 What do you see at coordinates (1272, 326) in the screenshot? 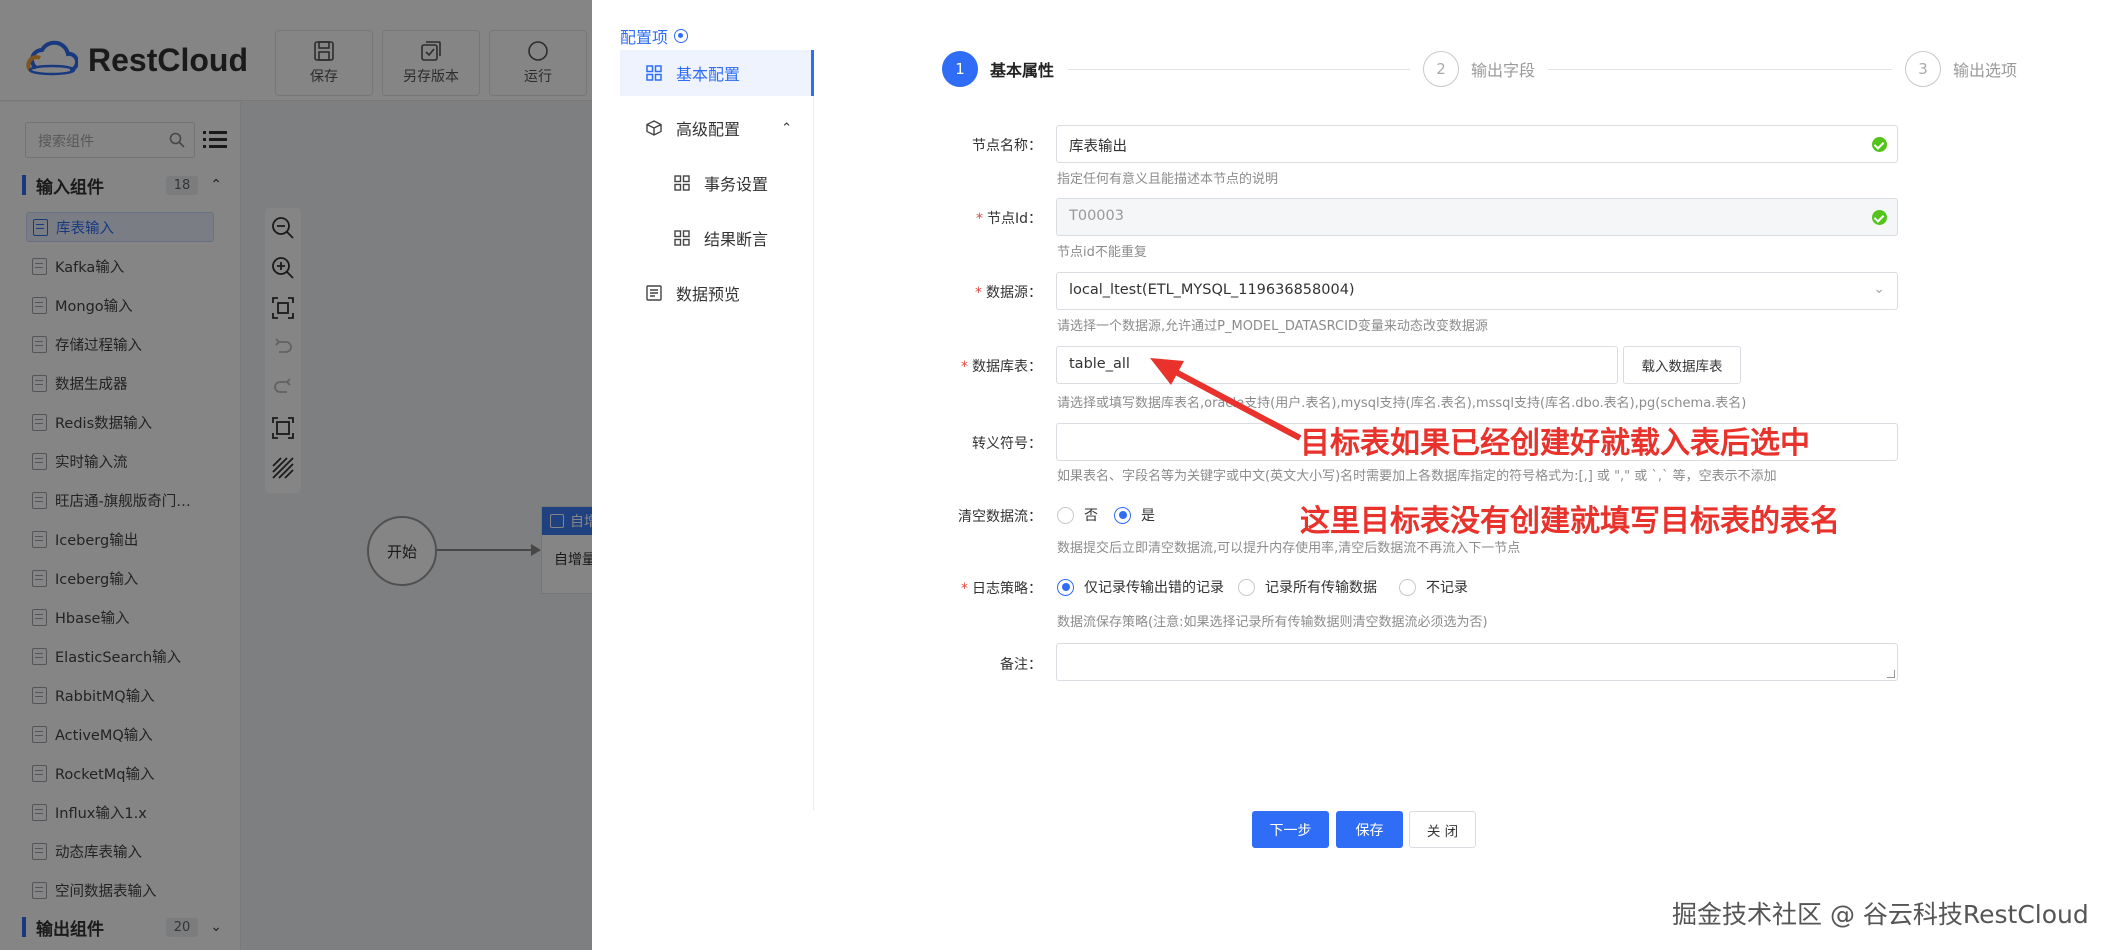
I see `datasource-hint: 请选择一个数据源,允许通过P_MODEL_DATASRCID变量来动态改变数据源` at bounding box center [1272, 326].